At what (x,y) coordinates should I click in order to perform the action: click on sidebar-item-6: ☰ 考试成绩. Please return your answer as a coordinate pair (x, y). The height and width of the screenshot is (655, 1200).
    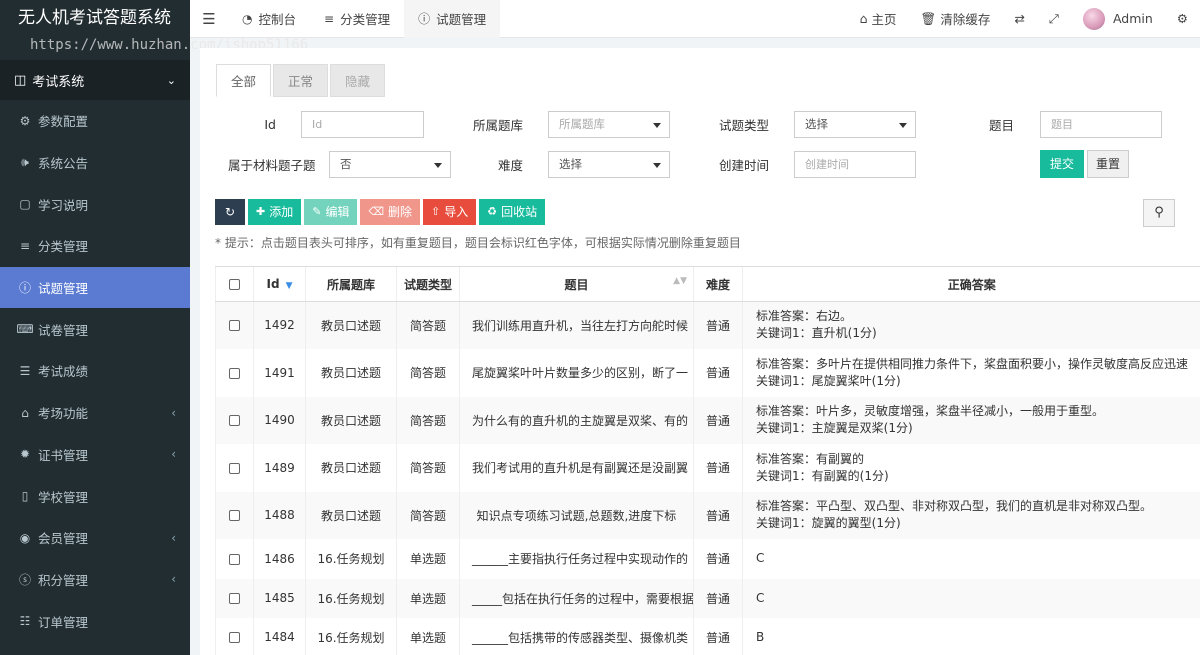
    Looking at the image, I should click on (95, 371).